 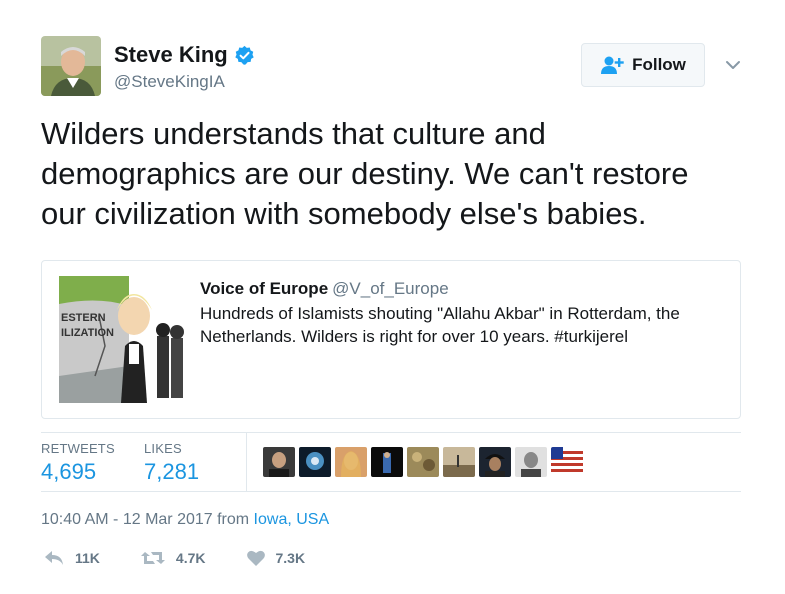 I want to click on retweets-label: RETWEETS, so click(x=78, y=448).